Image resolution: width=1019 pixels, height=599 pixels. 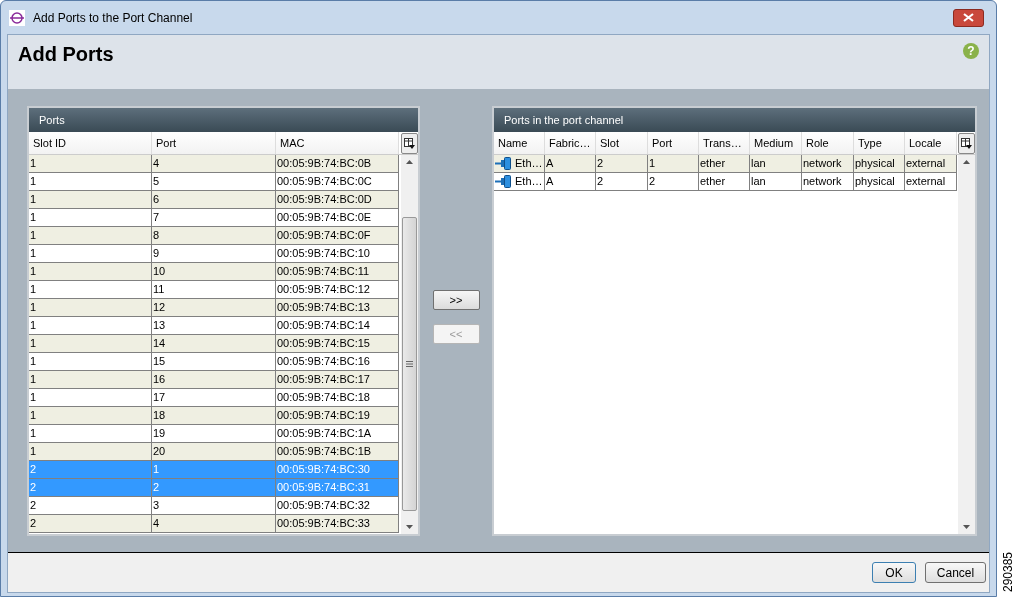 What do you see at coordinates (323, 254) in the screenshot?
I see `table-cell-text: 00:05:9B:74:BC:10` at bounding box center [323, 254].